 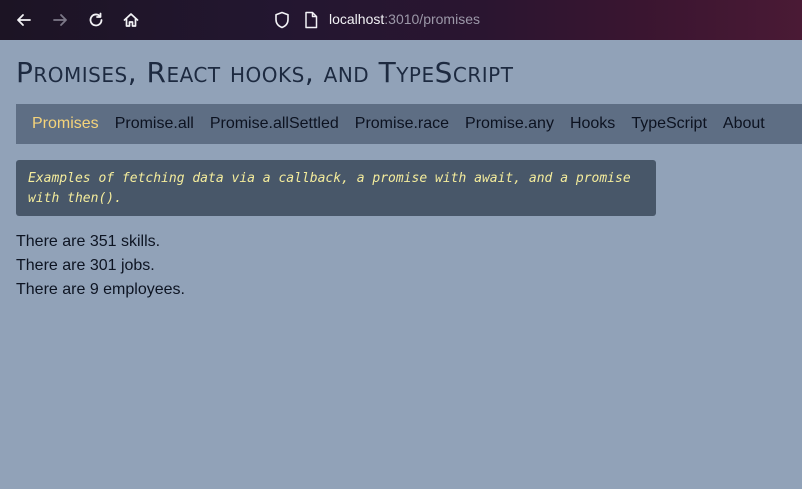 What do you see at coordinates (282, 20) in the screenshot?
I see `shield-icon` at bounding box center [282, 20].